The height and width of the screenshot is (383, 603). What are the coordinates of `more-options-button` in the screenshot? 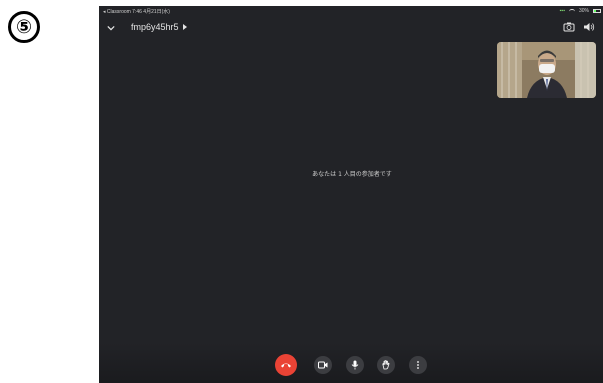 It's located at (418, 365).